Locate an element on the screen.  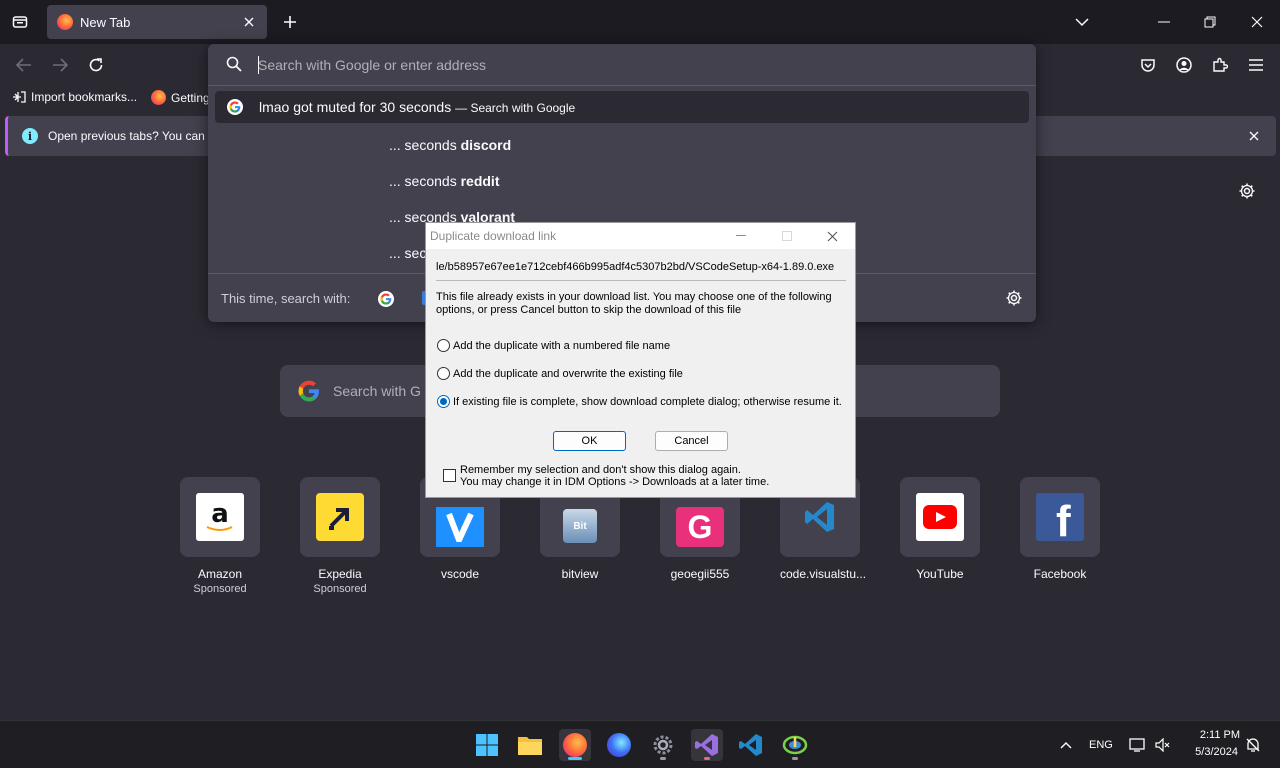
extensions-icon is located at coordinates (1220, 65).